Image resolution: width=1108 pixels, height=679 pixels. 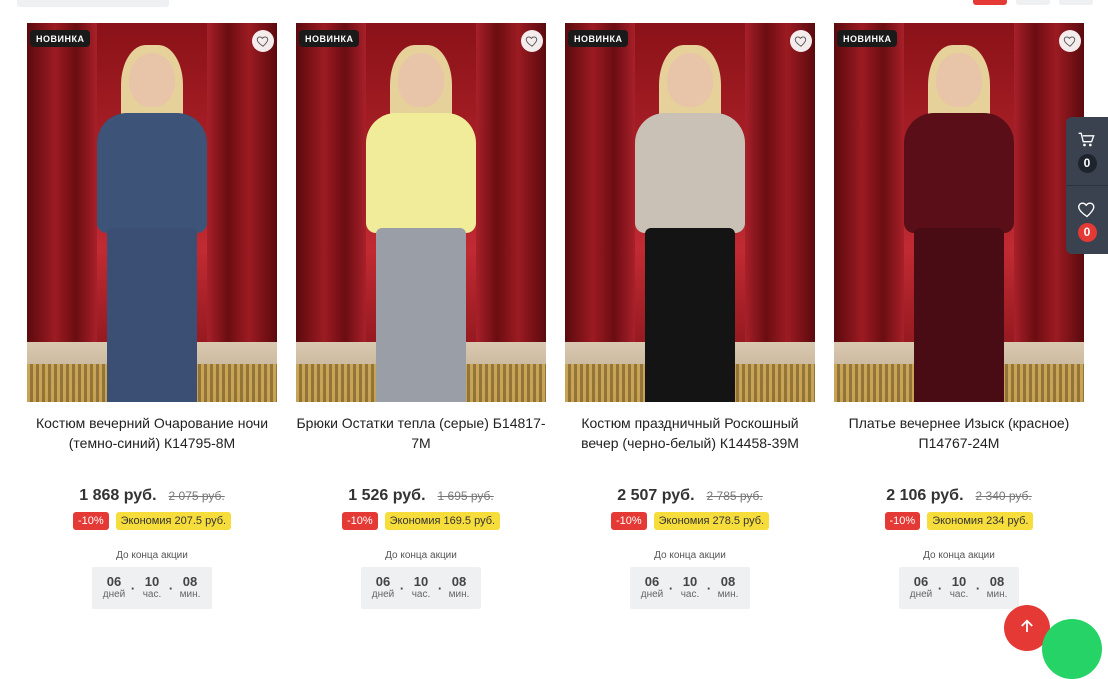 I want to click on favorites-button: 0, so click(x=1087, y=219).